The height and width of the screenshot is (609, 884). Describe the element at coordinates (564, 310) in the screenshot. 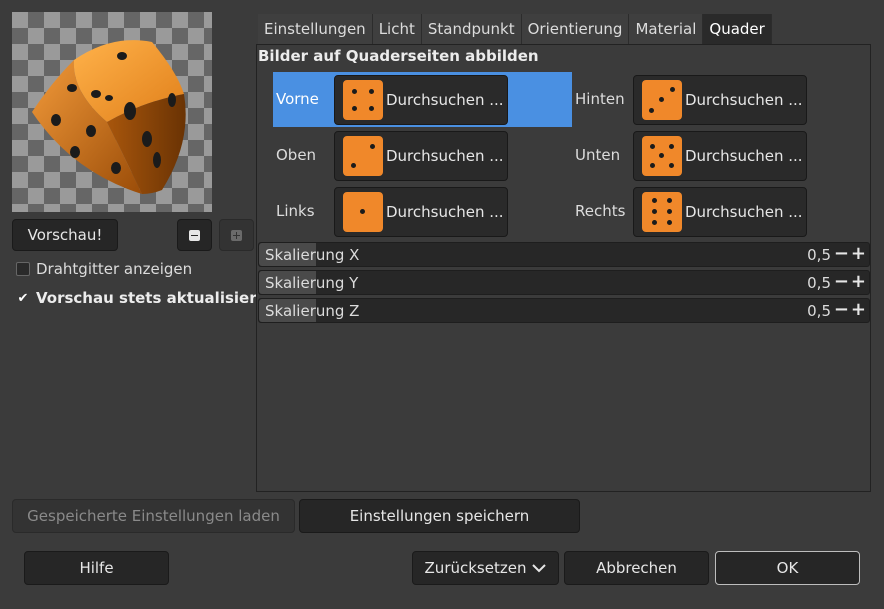

I see `scale-z-spinscale: Skalierung Z 0,5 − +` at that location.